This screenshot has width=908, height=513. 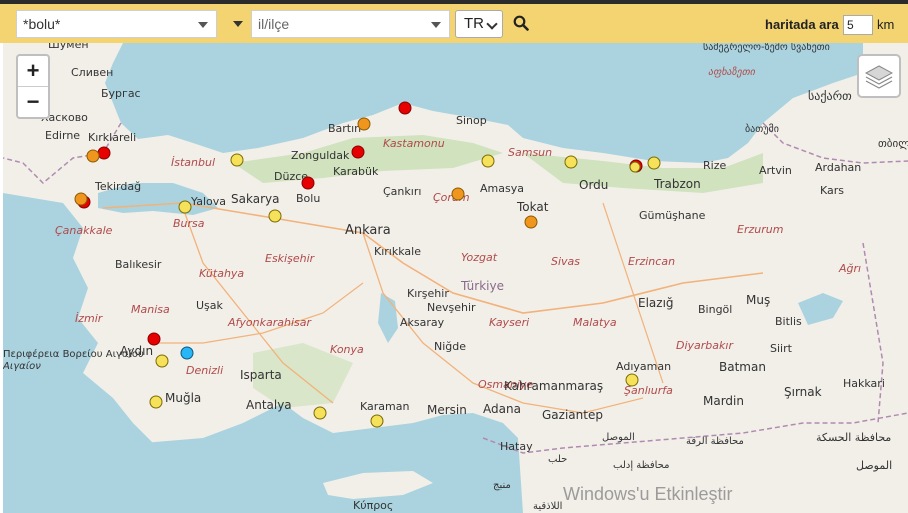 What do you see at coordinates (858, 25) in the screenshot?
I see `radius-input: 5` at bounding box center [858, 25].